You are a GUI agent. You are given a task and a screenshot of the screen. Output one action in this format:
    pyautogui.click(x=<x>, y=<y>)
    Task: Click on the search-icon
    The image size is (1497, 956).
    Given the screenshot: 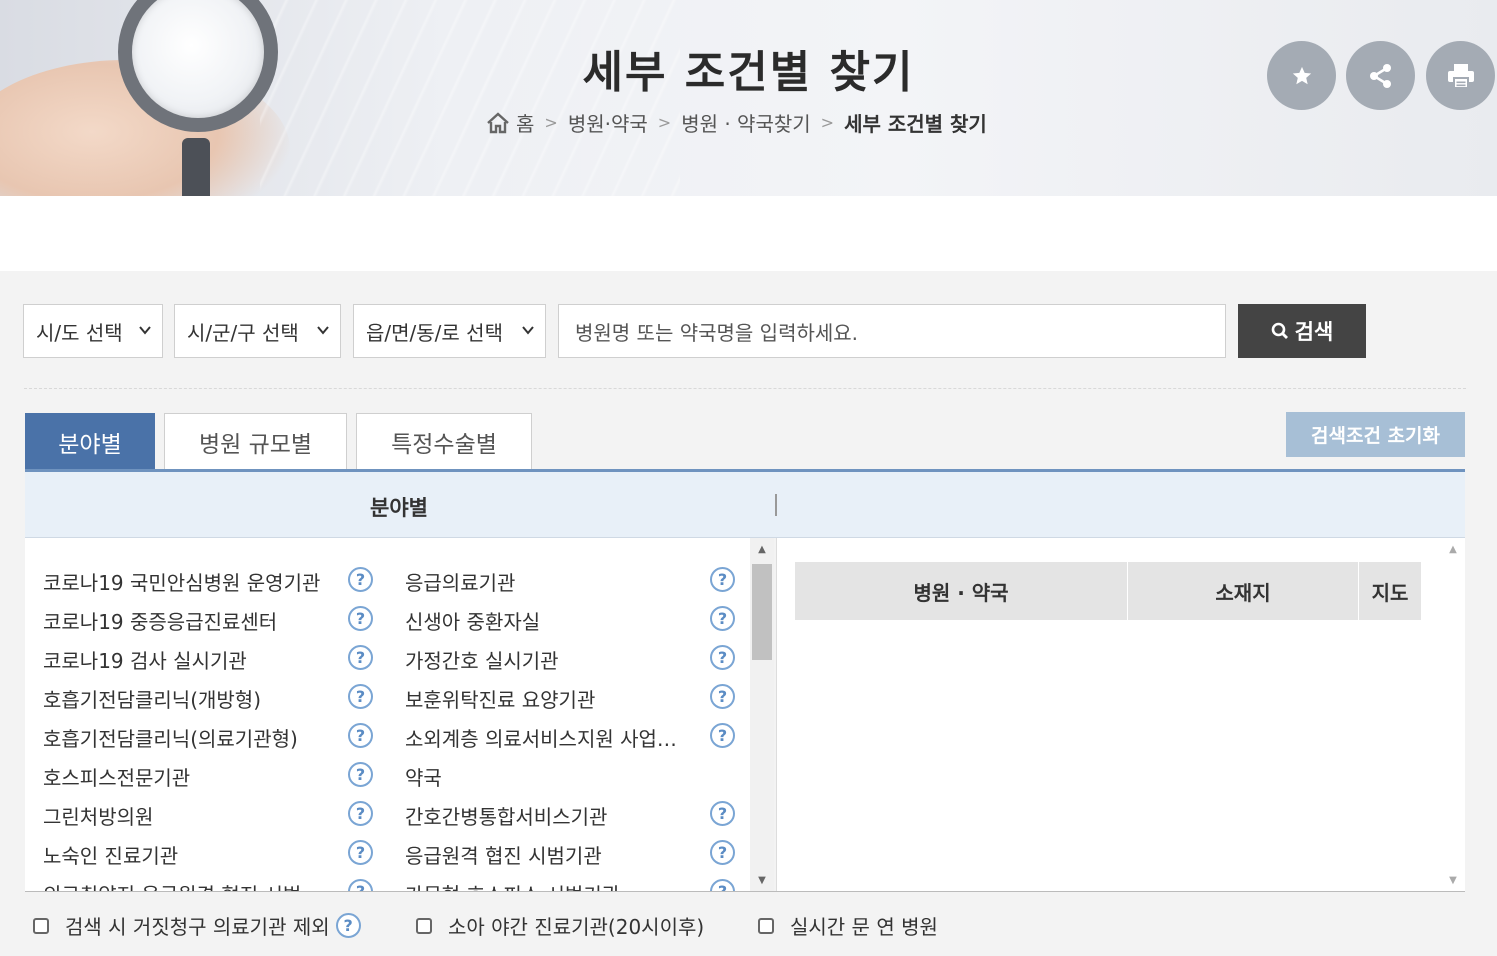 What is the action you would take?
    pyautogui.click(x=1279, y=330)
    